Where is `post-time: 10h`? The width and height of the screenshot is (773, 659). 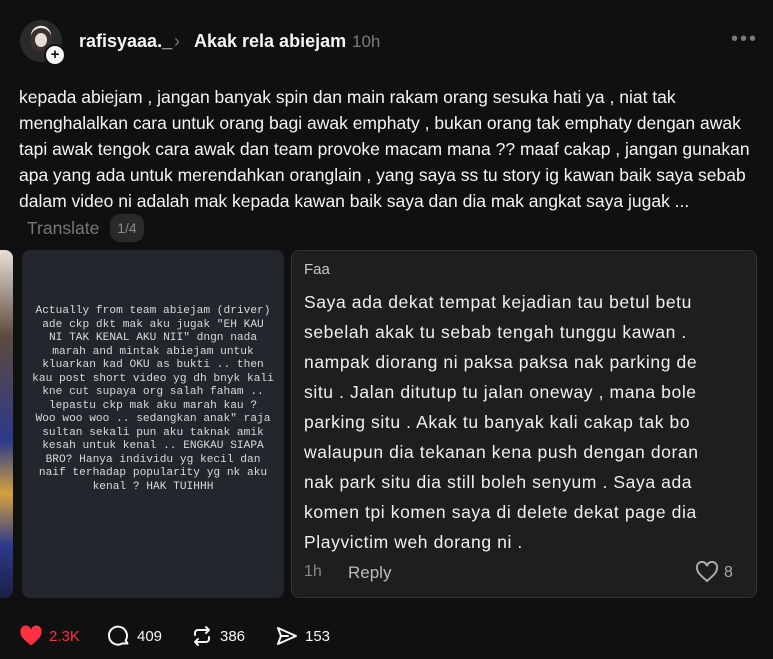 post-time: 10h is located at coordinates (366, 41).